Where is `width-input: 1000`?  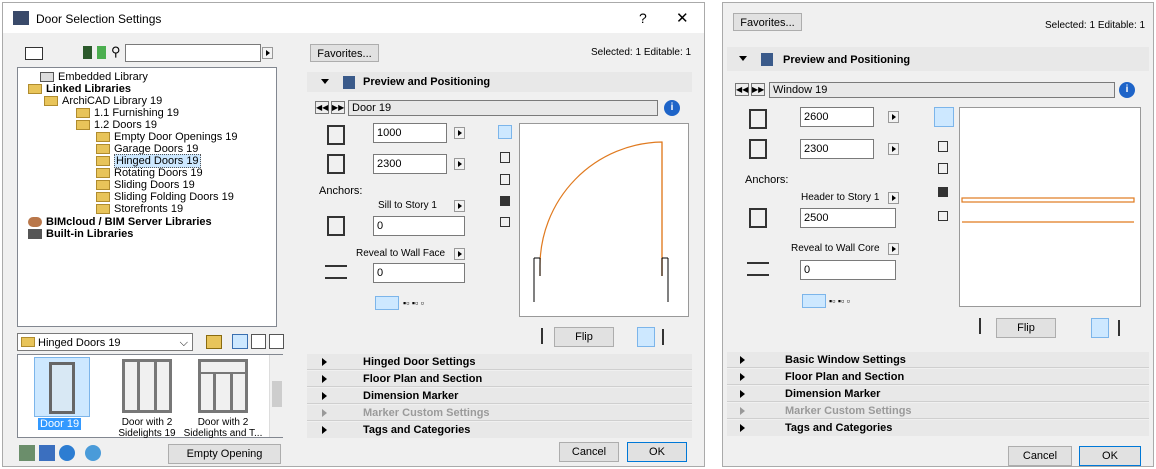
width-input: 1000 is located at coordinates (410, 133).